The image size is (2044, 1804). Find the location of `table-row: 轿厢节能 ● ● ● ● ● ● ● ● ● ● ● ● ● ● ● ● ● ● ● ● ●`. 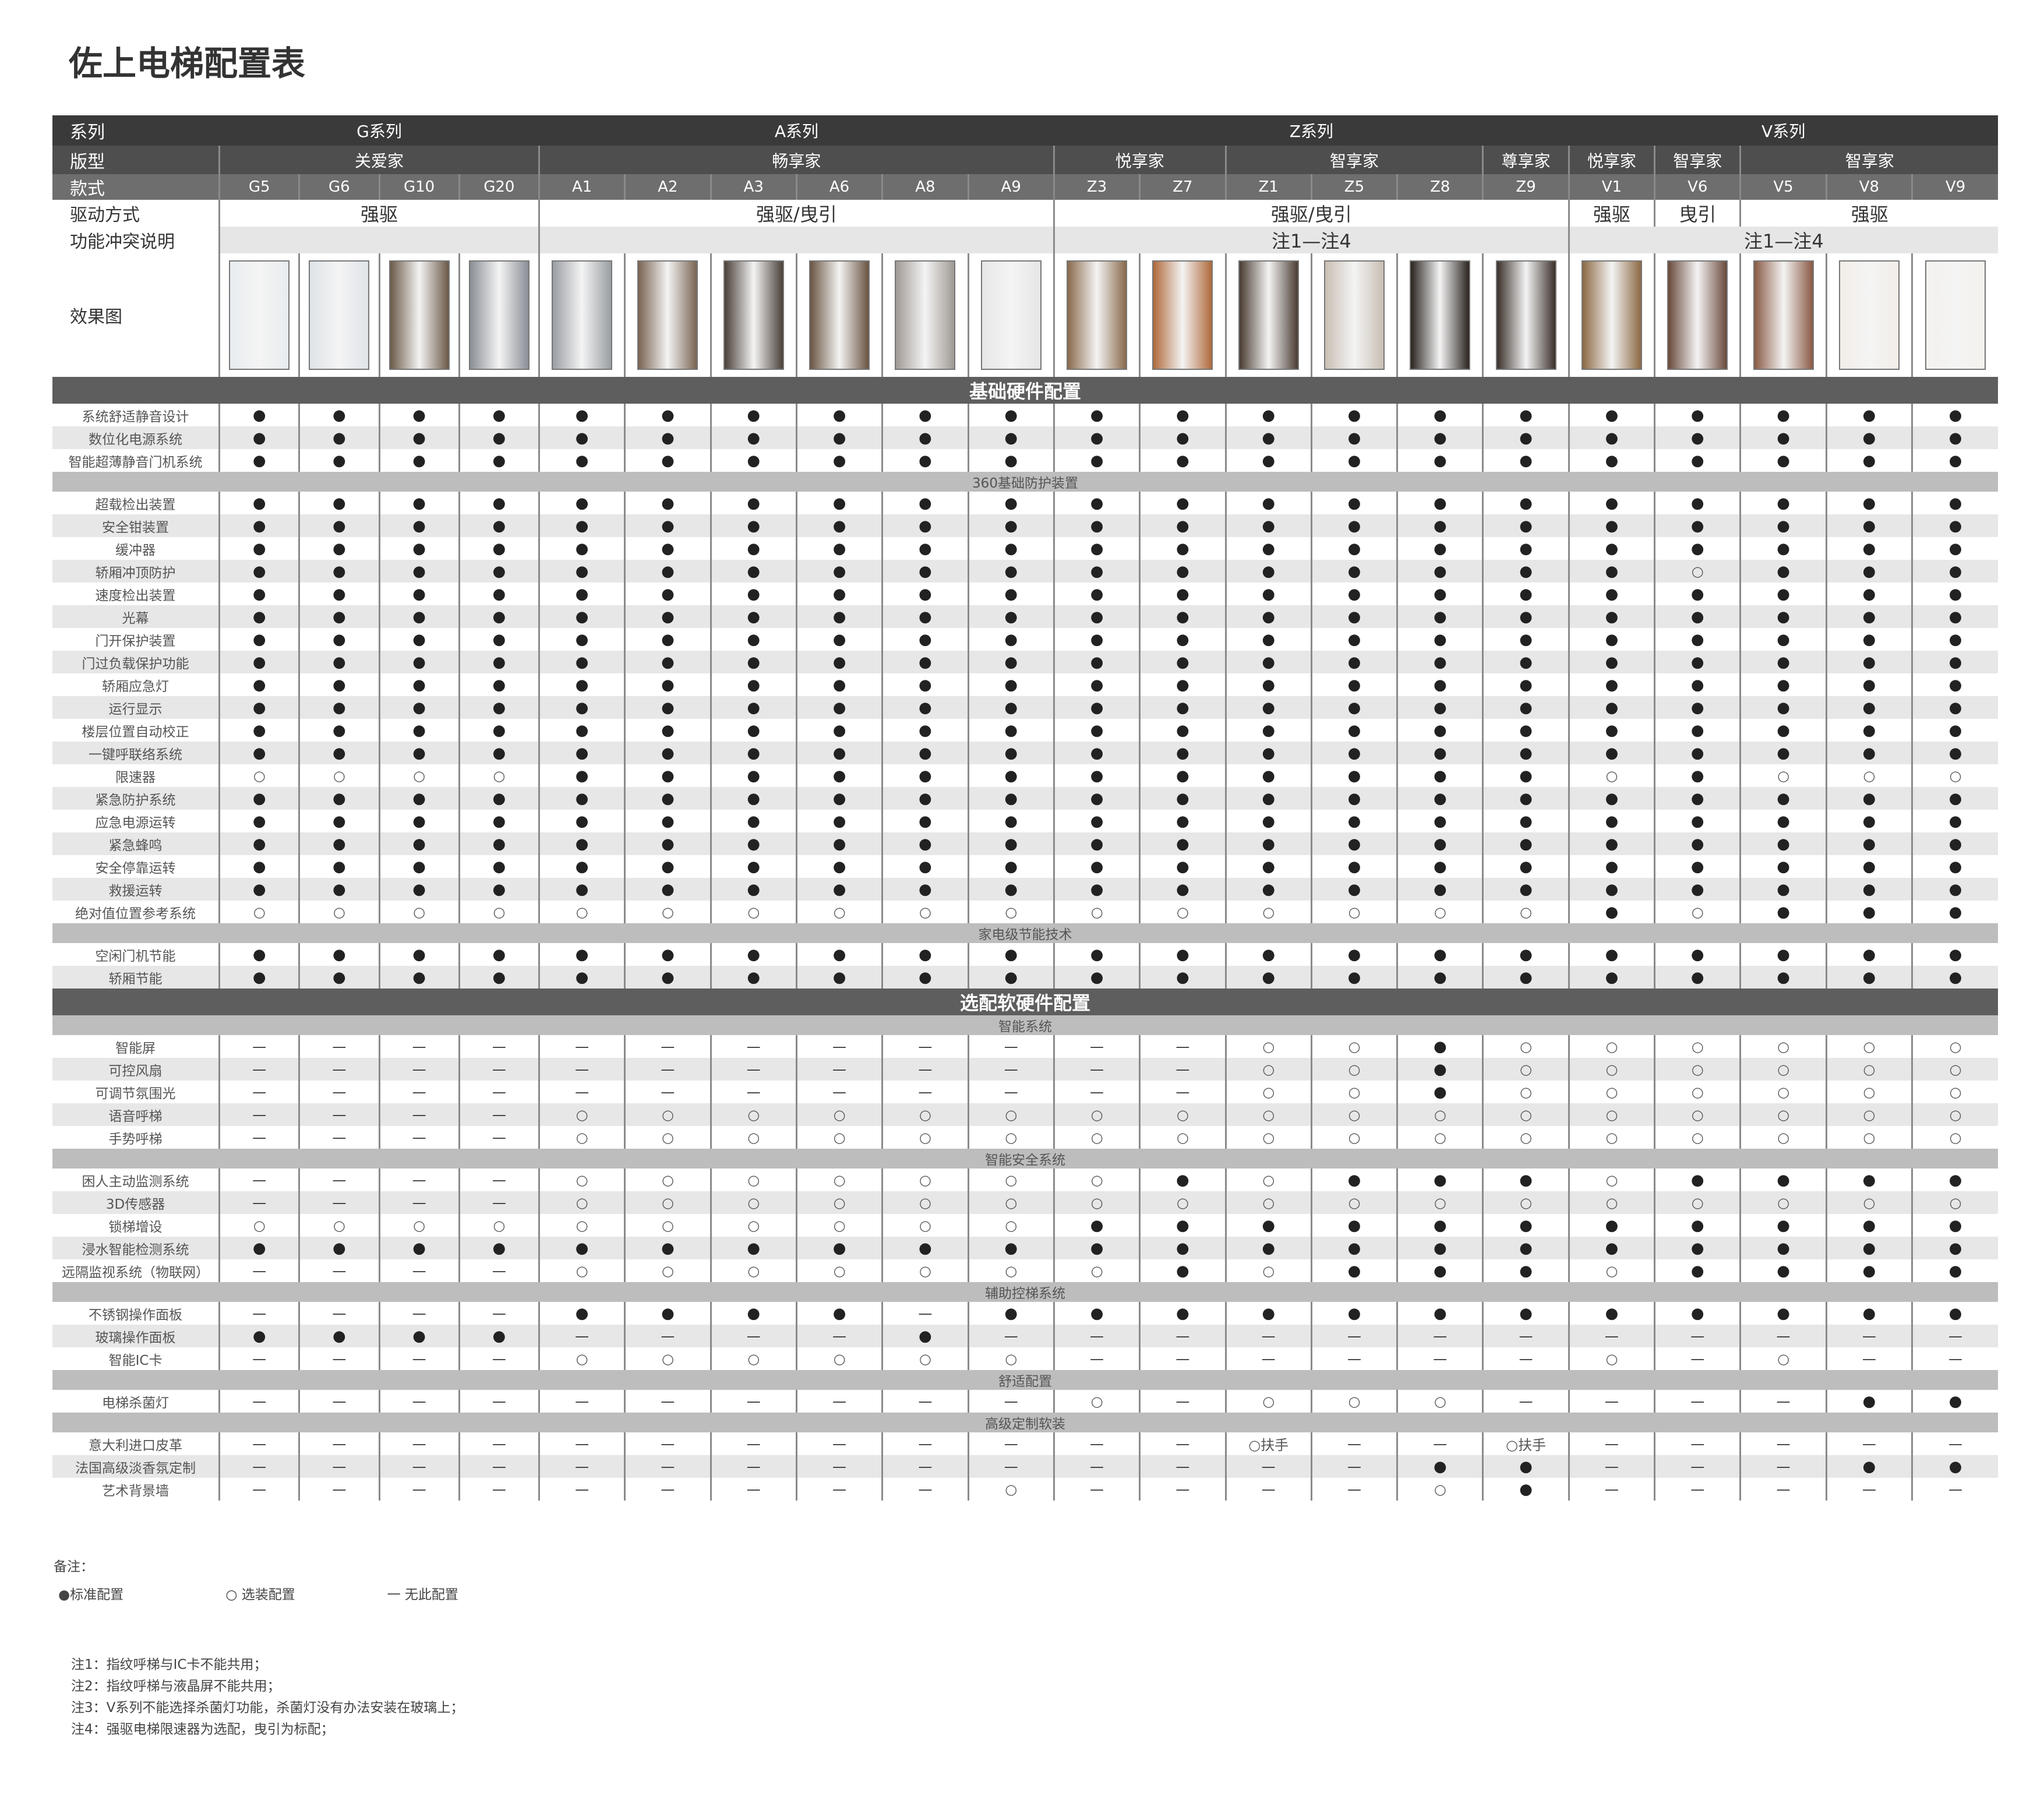

table-row: 轿厢节能 ● ● ● ● ● ● ● ● ● ● ● ● ● ● ● ● ● ● ● ● ● is located at coordinates (1025, 977).